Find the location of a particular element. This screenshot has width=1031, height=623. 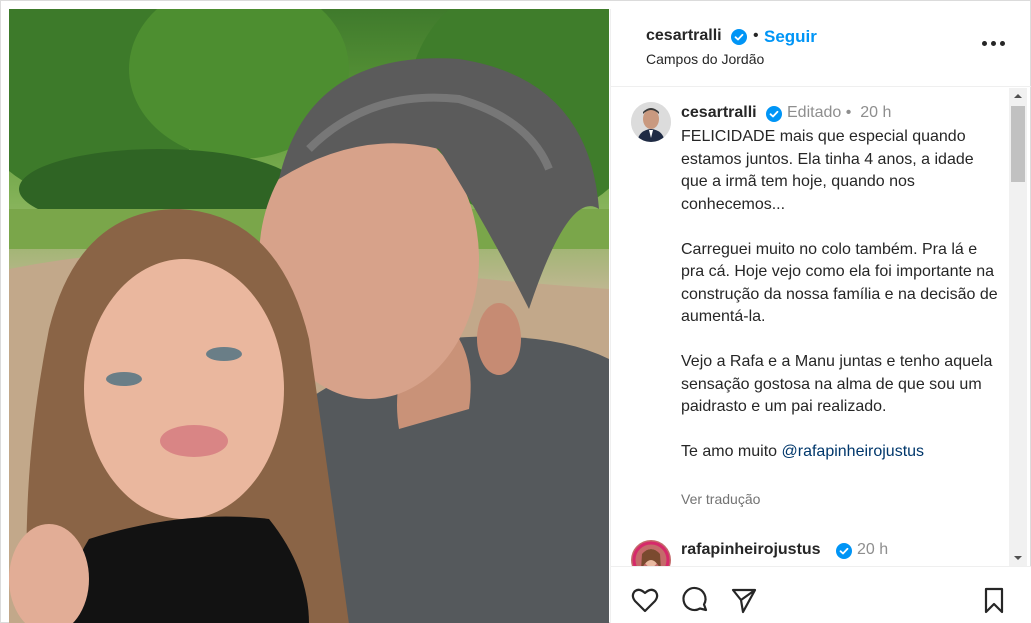

author-avatar is located at coordinates (651, 122).